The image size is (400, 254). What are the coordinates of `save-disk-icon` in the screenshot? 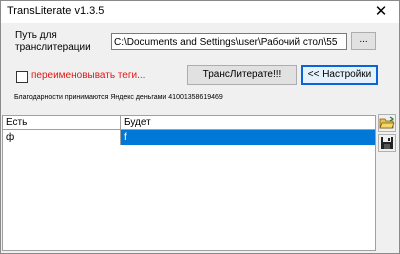 It's located at (387, 143).